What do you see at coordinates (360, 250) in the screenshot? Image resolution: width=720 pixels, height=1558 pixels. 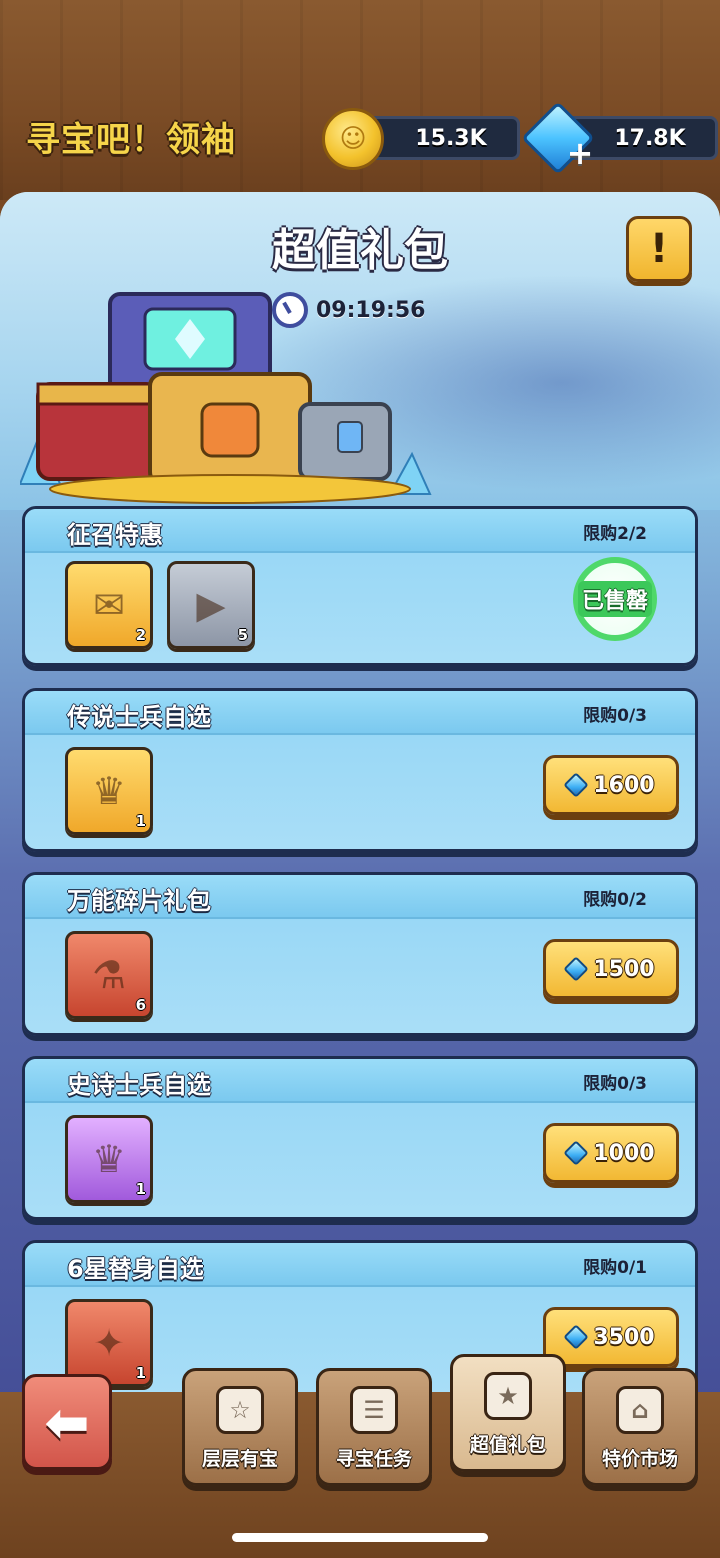 I see `panel-title: 超值礼包` at bounding box center [360, 250].